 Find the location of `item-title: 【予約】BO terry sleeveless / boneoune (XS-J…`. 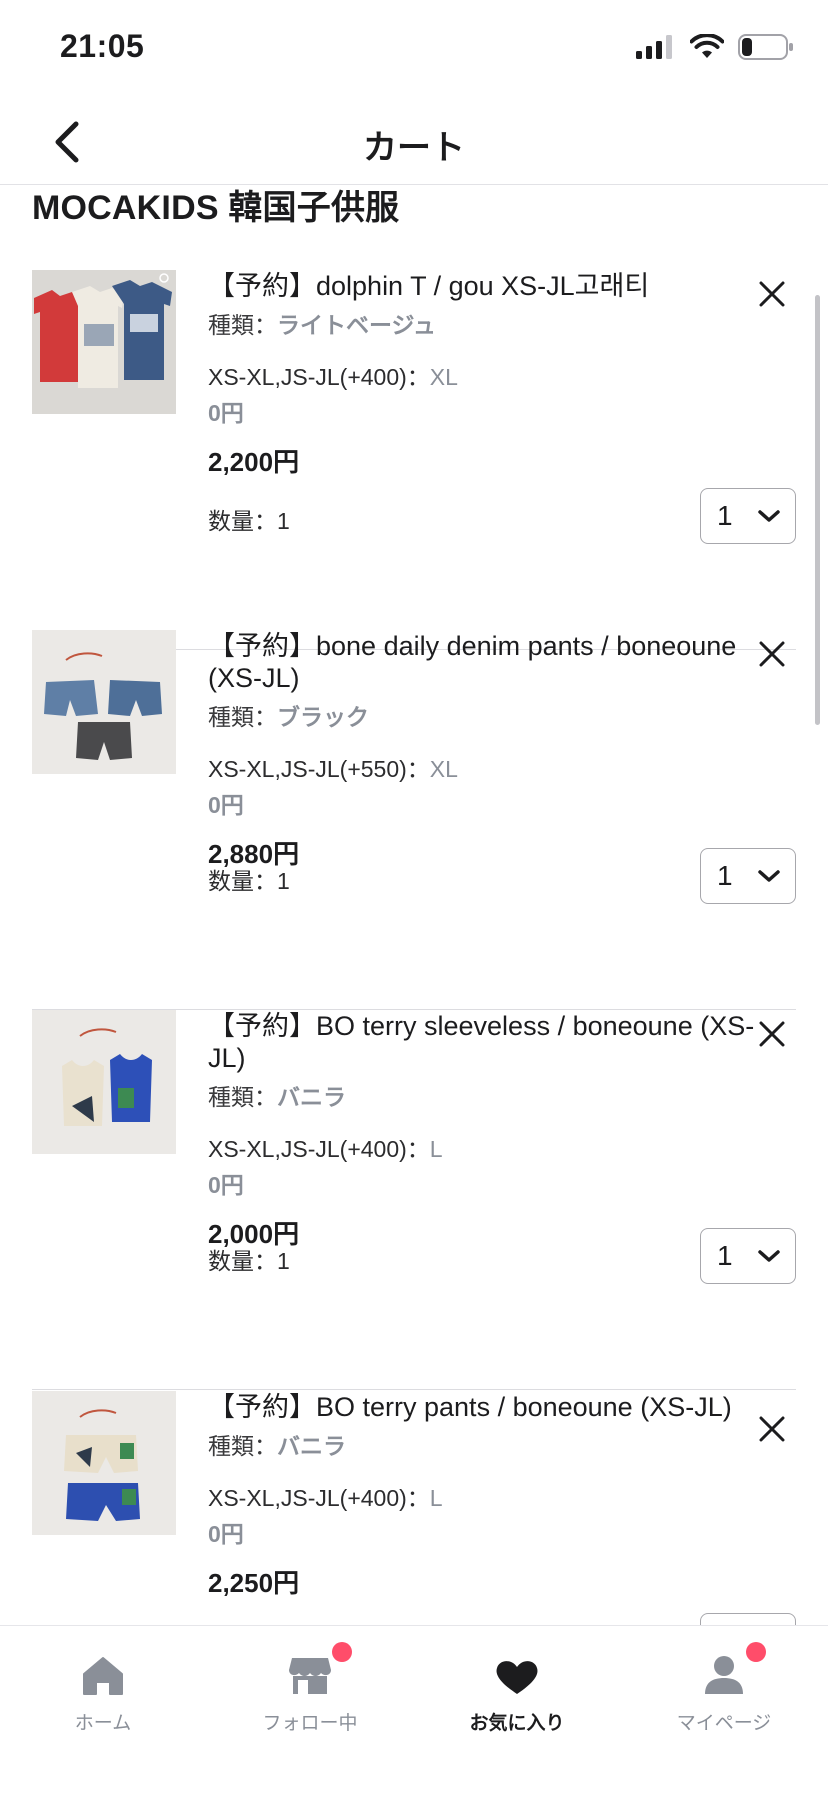

item-title: 【予約】BO terry sleeveless / boneoune (XS-J… is located at coordinates (488, 1042).